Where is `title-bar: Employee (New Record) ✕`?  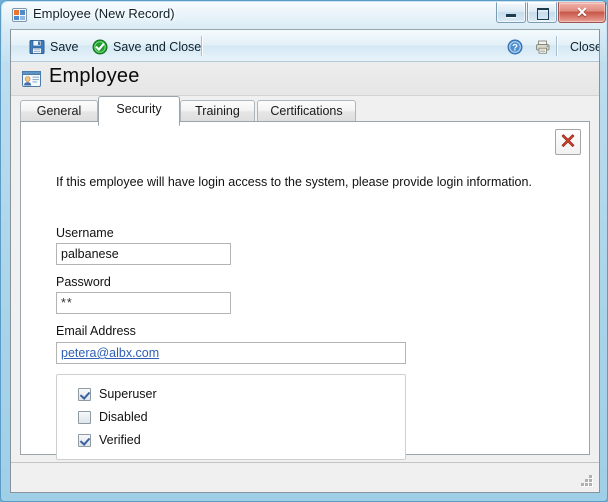 title-bar: Employee (New Record) ✕ is located at coordinates (304, 15).